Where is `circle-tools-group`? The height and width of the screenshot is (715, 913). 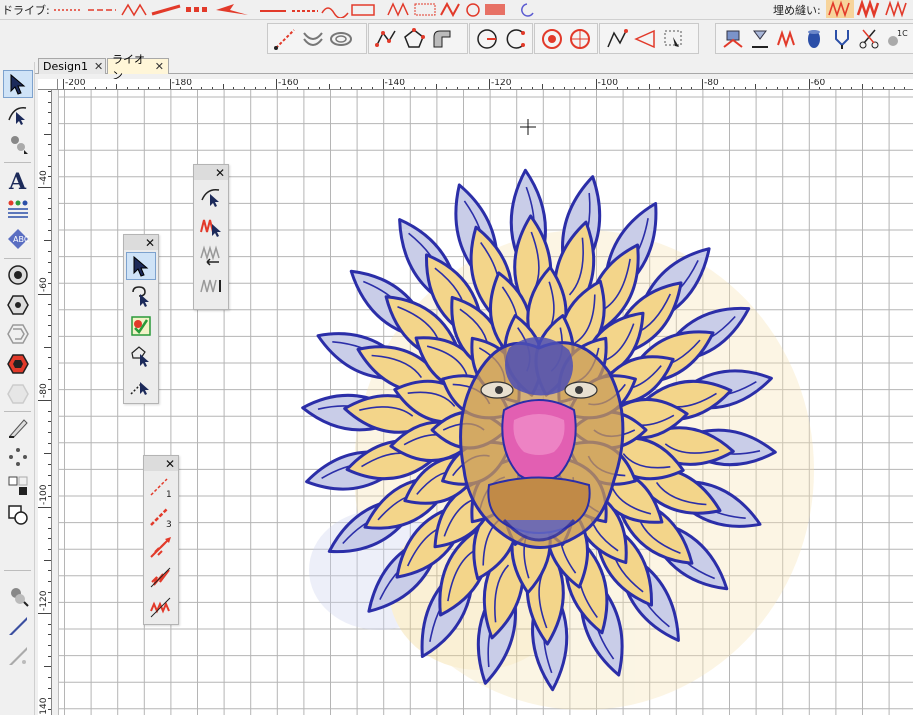
circle-tools-group is located at coordinates (501, 38).